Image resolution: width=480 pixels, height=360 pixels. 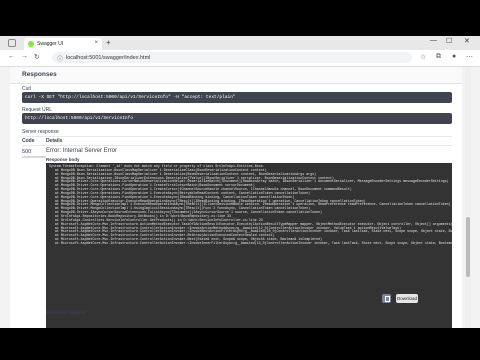 What do you see at coordinates (469, 57) in the screenshot?
I see `menu-icon: ⋯` at bounding box center [469, 57].